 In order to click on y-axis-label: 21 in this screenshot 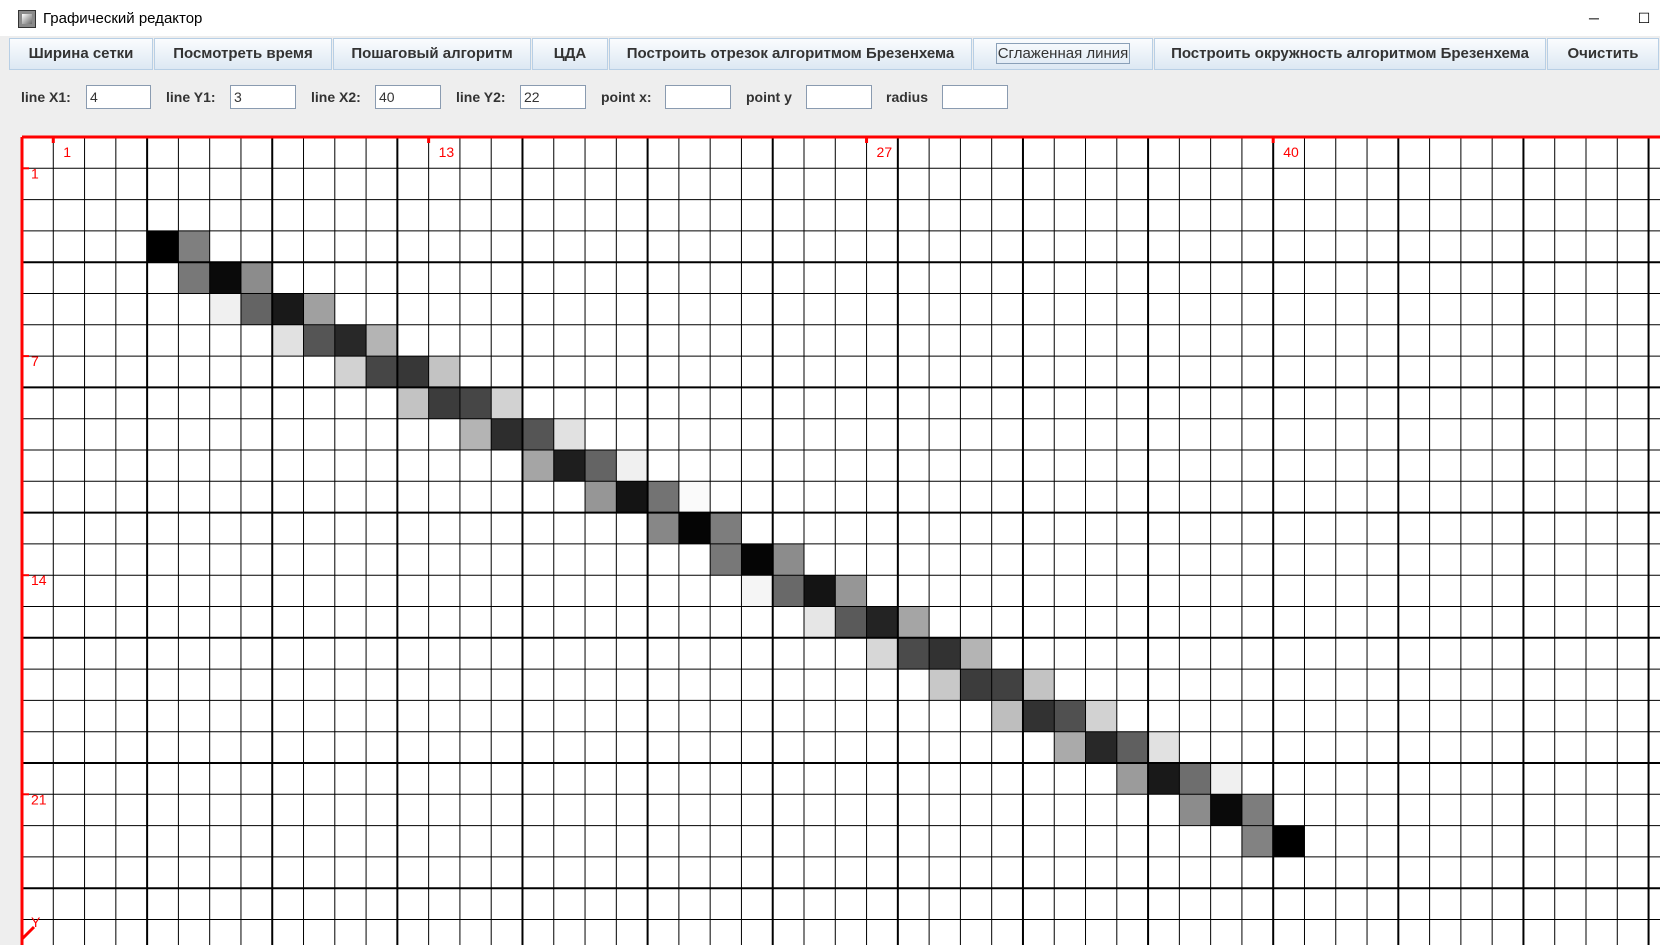, I will do `click(39, 799)`.